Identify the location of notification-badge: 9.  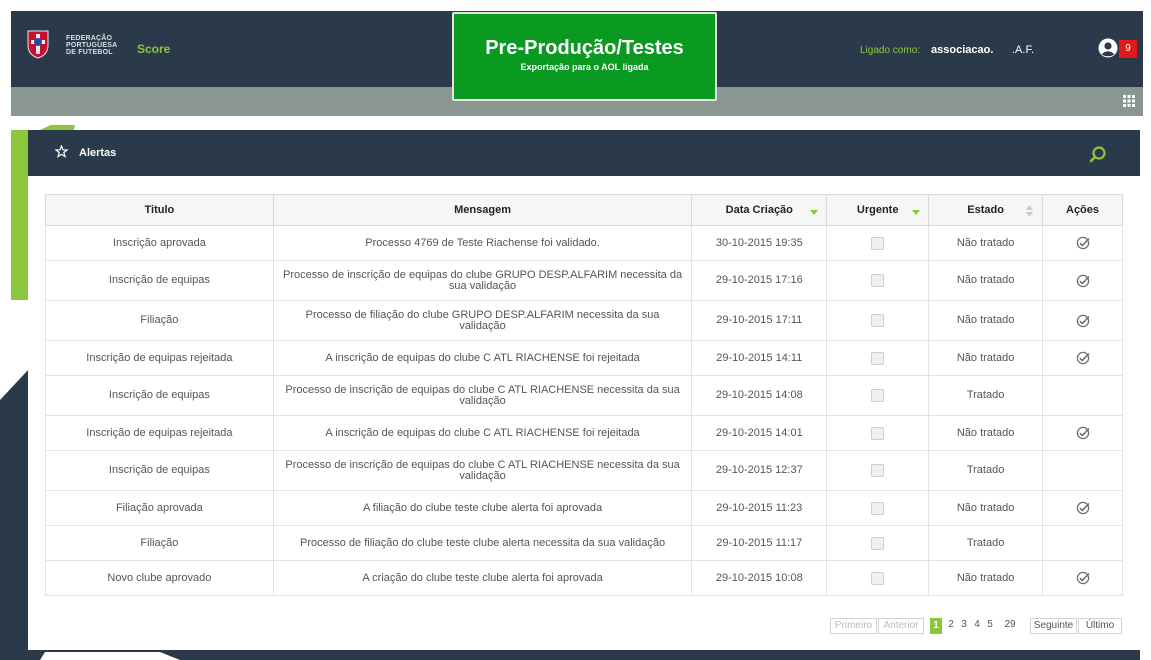
(1128, 49).